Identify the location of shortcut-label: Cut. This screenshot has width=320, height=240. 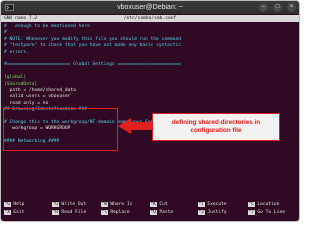
(162, 204).